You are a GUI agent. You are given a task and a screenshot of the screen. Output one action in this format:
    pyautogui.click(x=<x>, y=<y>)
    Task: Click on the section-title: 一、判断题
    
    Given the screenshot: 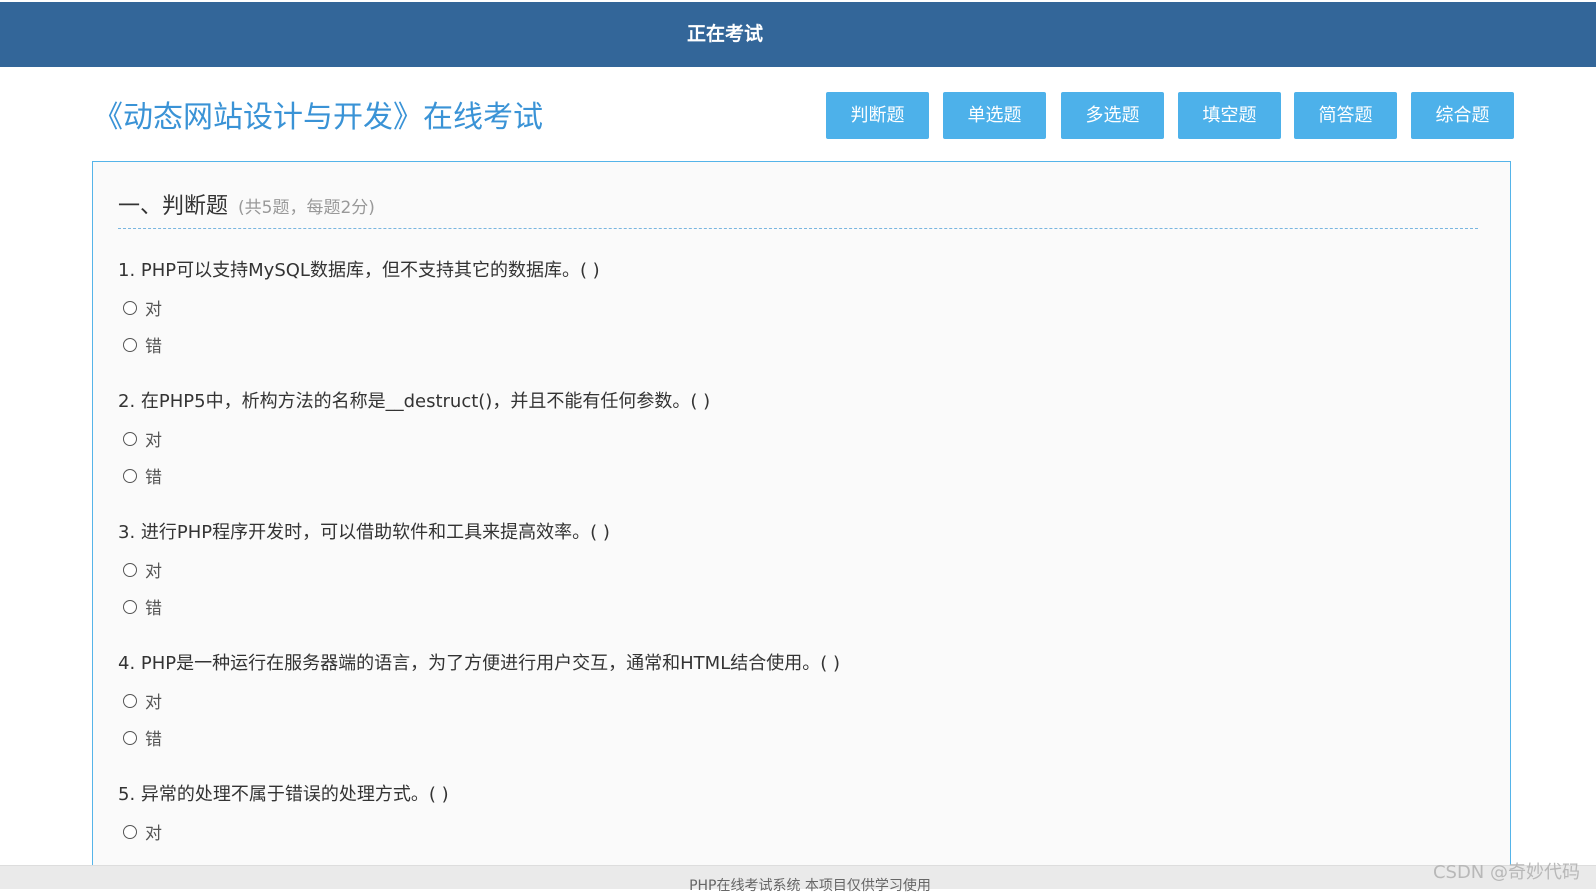 What is the action you would take?
    pyautogui.click(x=173, y=206)
    